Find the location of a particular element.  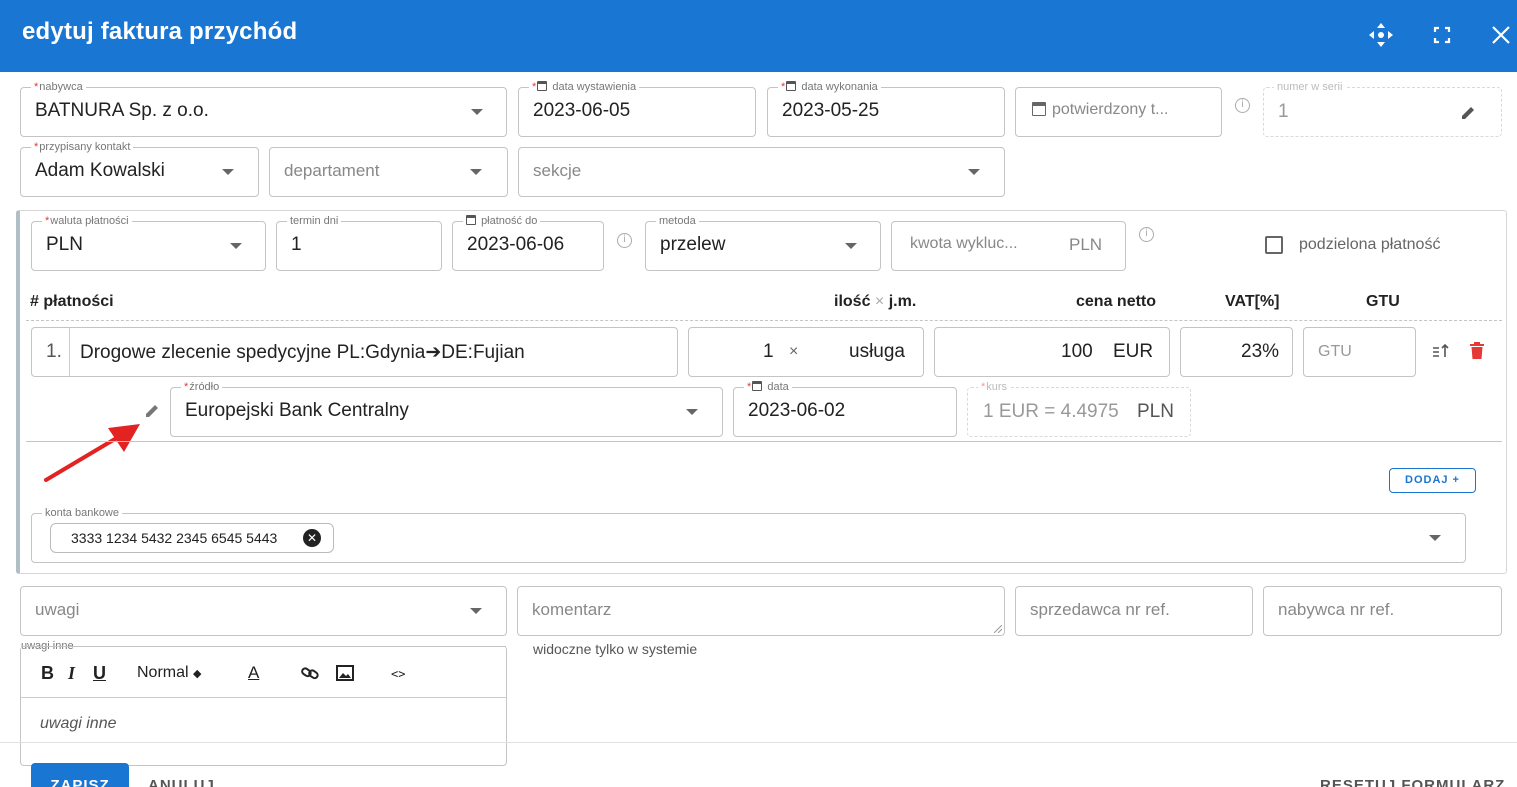

fullscreen-icon is located at coordinates (1442, 35).